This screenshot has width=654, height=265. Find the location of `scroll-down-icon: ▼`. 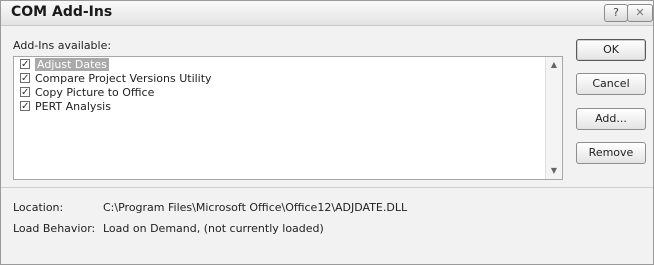

scroll-down-icon: ▼ is located at coordinates (554, 171).